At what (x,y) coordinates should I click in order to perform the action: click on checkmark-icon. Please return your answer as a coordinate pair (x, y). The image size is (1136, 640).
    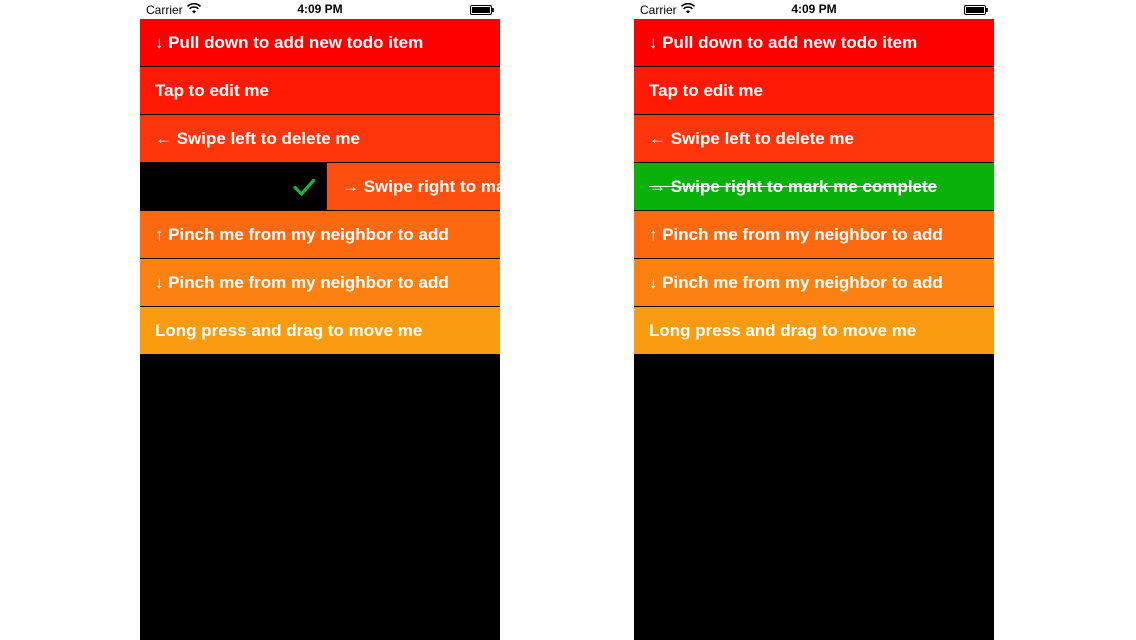
    Looking at the image, I should click on (304, 187).